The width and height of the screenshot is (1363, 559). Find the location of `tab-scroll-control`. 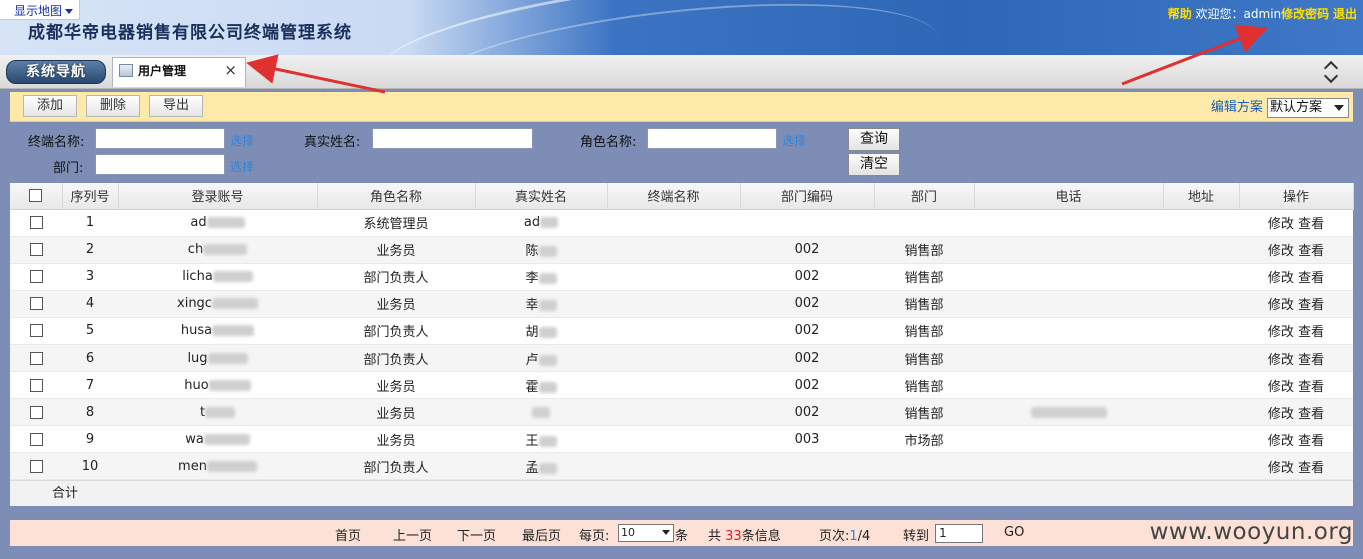

tab-scroll-control is located at coordinates (1332, 72).